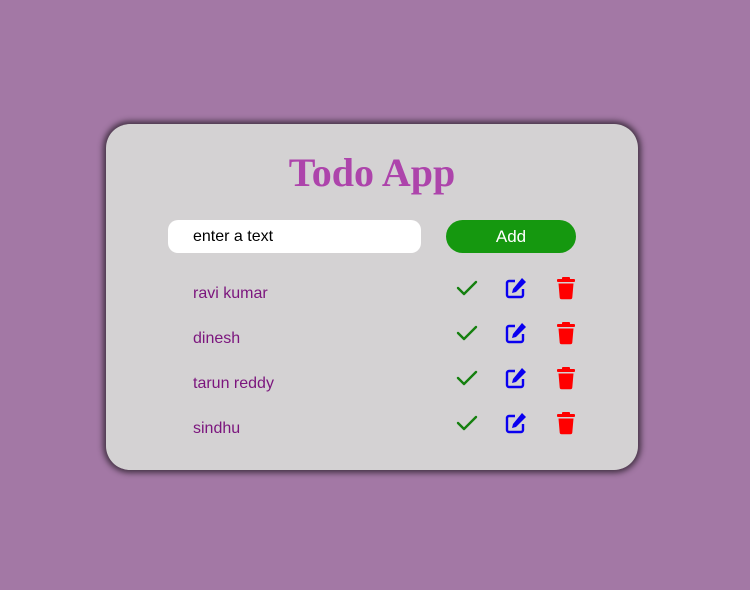 Image resolution: width=750 pixels, height=590 pixels. What do you see at coordinates (372, 172) in the screenshot?
I see `app-title: Todo App` at bounding box center [372, 172].